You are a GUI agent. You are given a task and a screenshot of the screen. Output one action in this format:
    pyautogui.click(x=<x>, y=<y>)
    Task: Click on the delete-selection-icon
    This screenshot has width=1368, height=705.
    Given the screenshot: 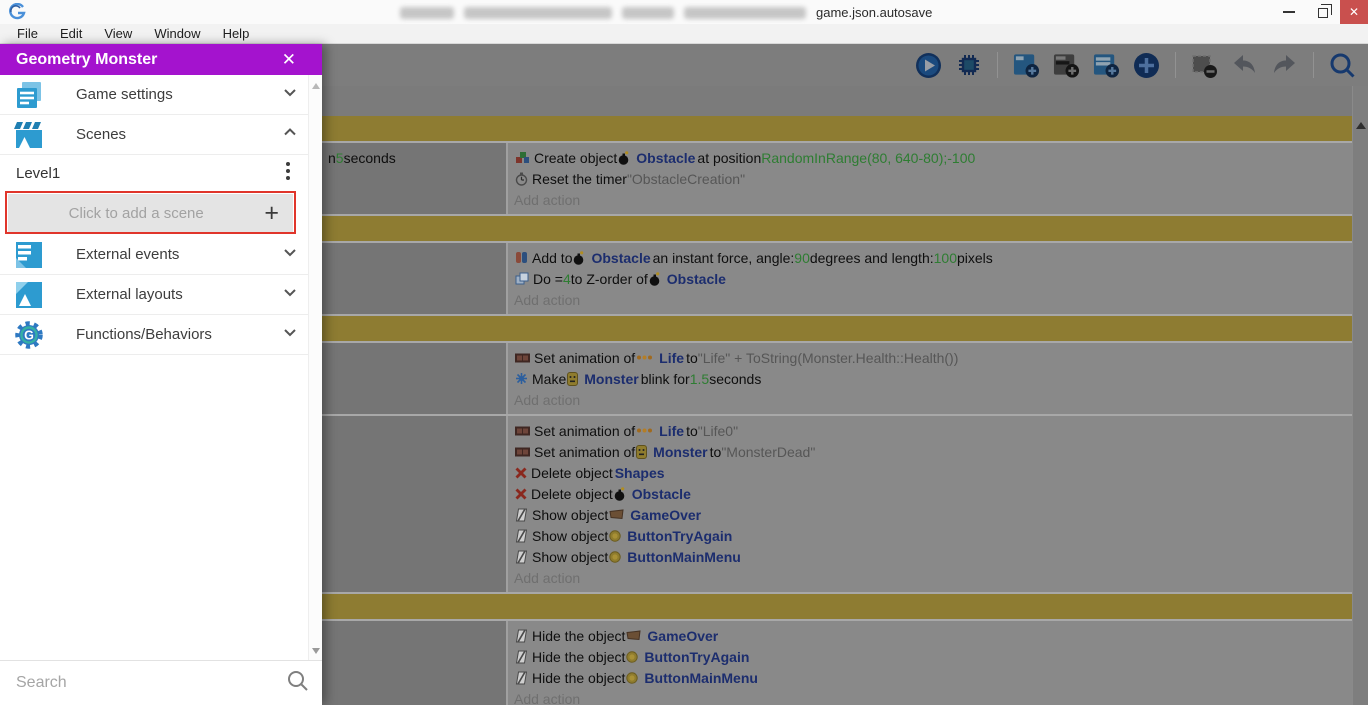 What is the action you would take?
    pyautogui.click(x=1204, y=65)
    